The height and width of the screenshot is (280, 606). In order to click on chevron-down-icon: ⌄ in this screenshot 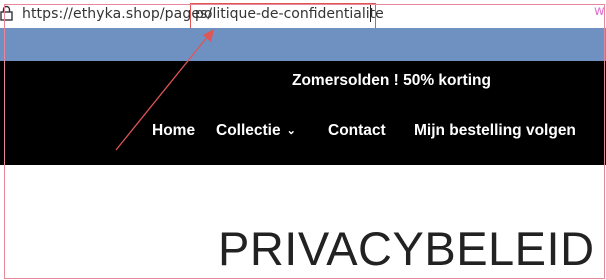, I will do `click(291, 131)`.